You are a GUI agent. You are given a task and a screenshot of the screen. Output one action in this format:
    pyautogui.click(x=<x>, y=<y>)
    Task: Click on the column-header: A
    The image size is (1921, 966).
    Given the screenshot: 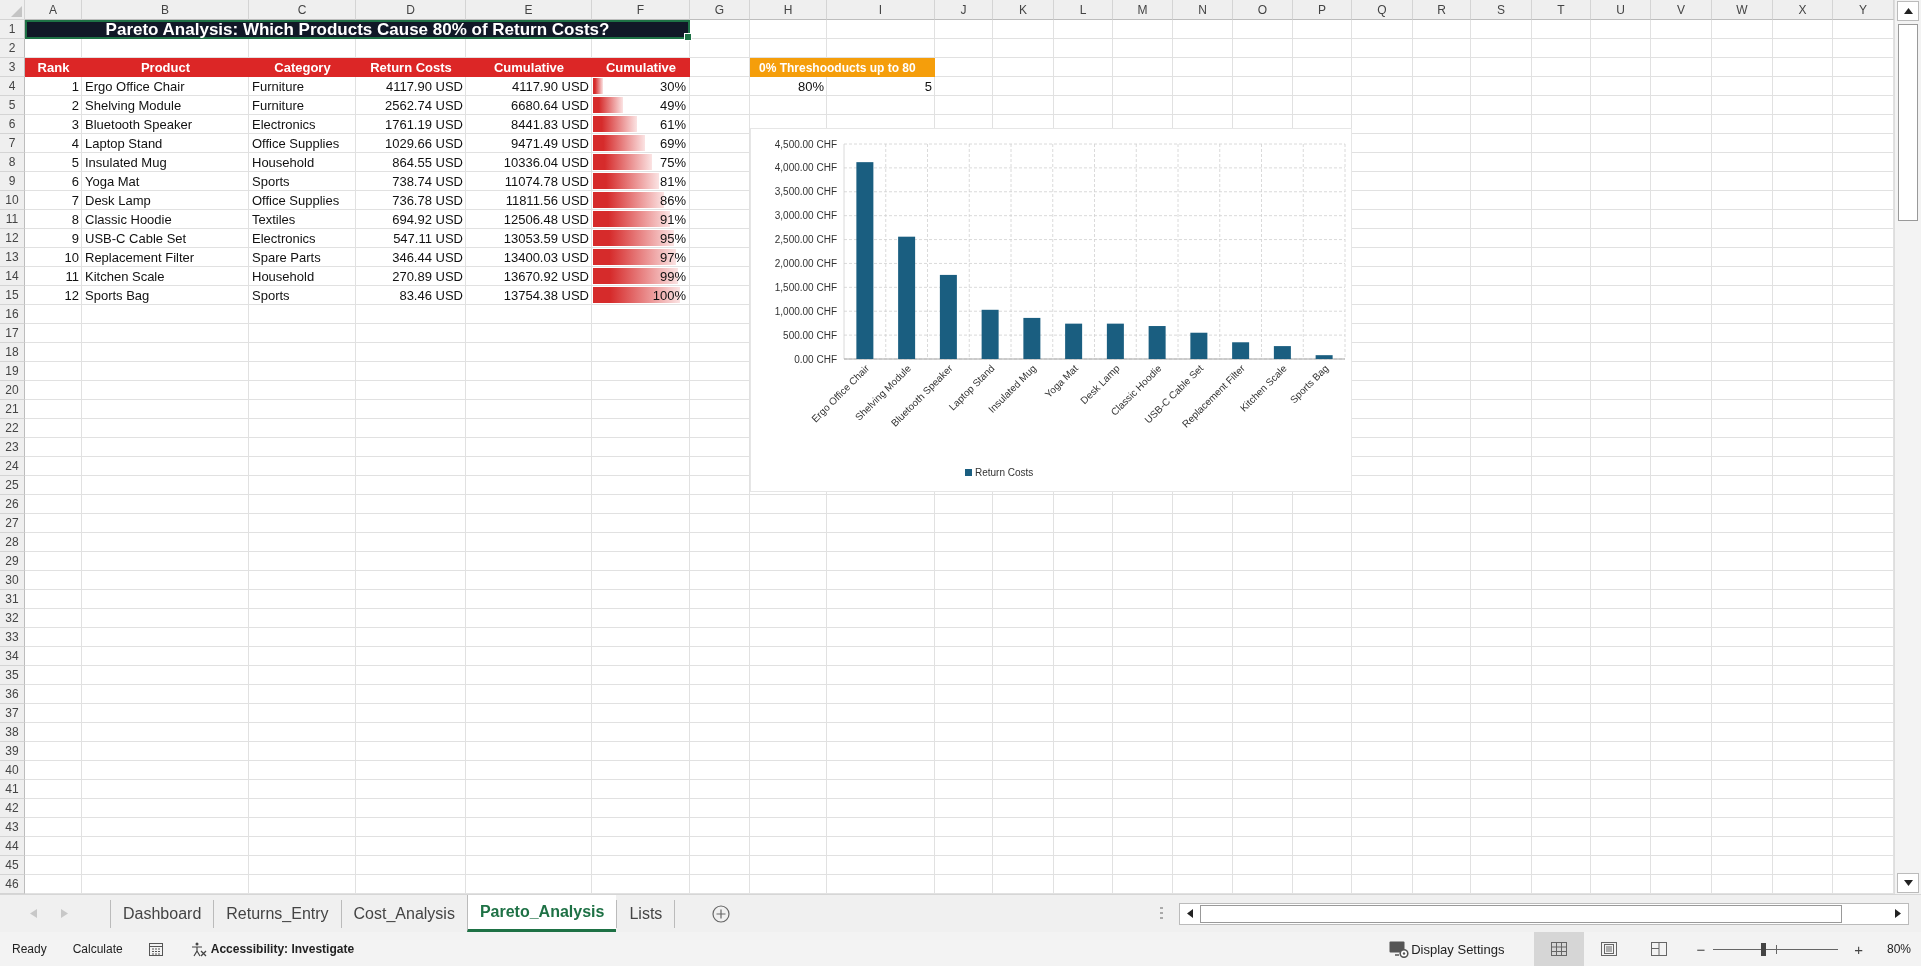 What is the action you would take?
    pyautogui.click(x=53, y=10)
    